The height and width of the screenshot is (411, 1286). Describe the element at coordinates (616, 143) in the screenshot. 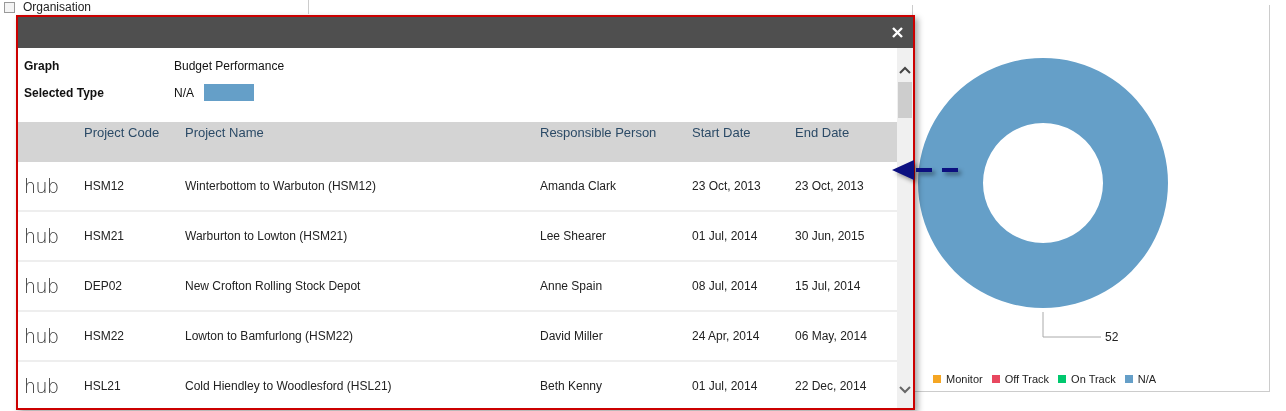

I see `column-header: Responsible Person` at that location.